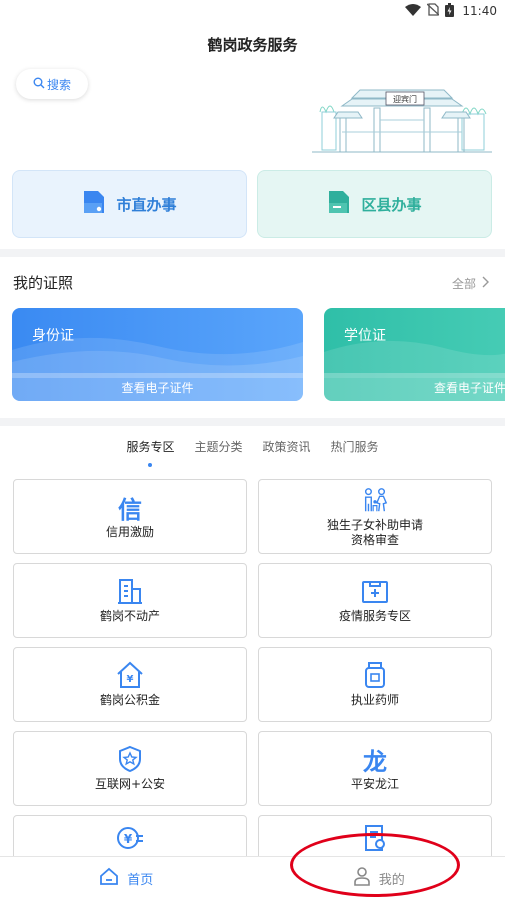 The height and width of the screenshot is (899, 505). What do you see at coordinates (58, 84) in the screenshot?
I see `search-label: 搜索` at bounding box center [58, 84].